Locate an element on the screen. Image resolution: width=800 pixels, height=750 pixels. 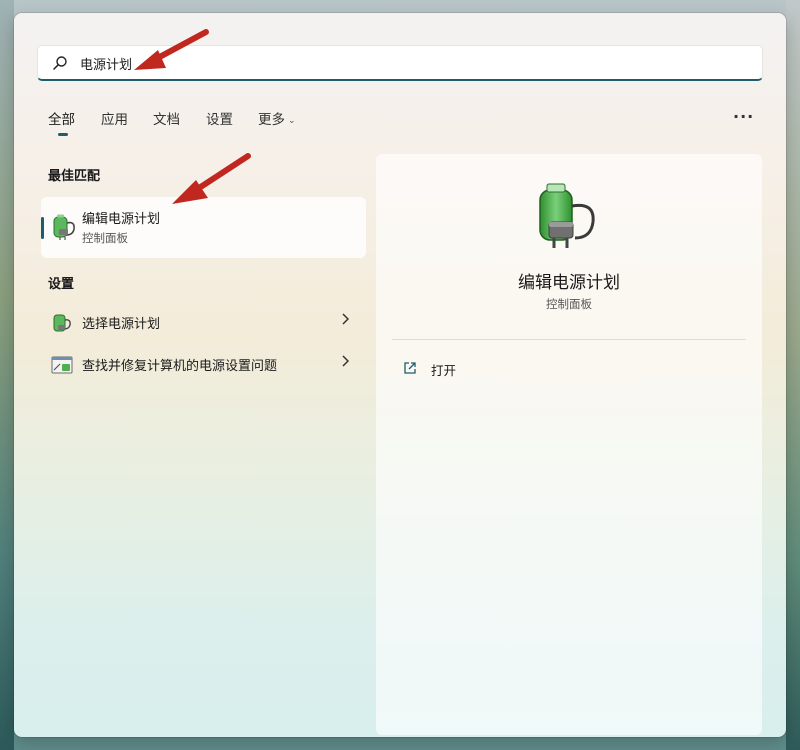
best-match-heading: 最佳匹配 is located at coordinates (74, 176).